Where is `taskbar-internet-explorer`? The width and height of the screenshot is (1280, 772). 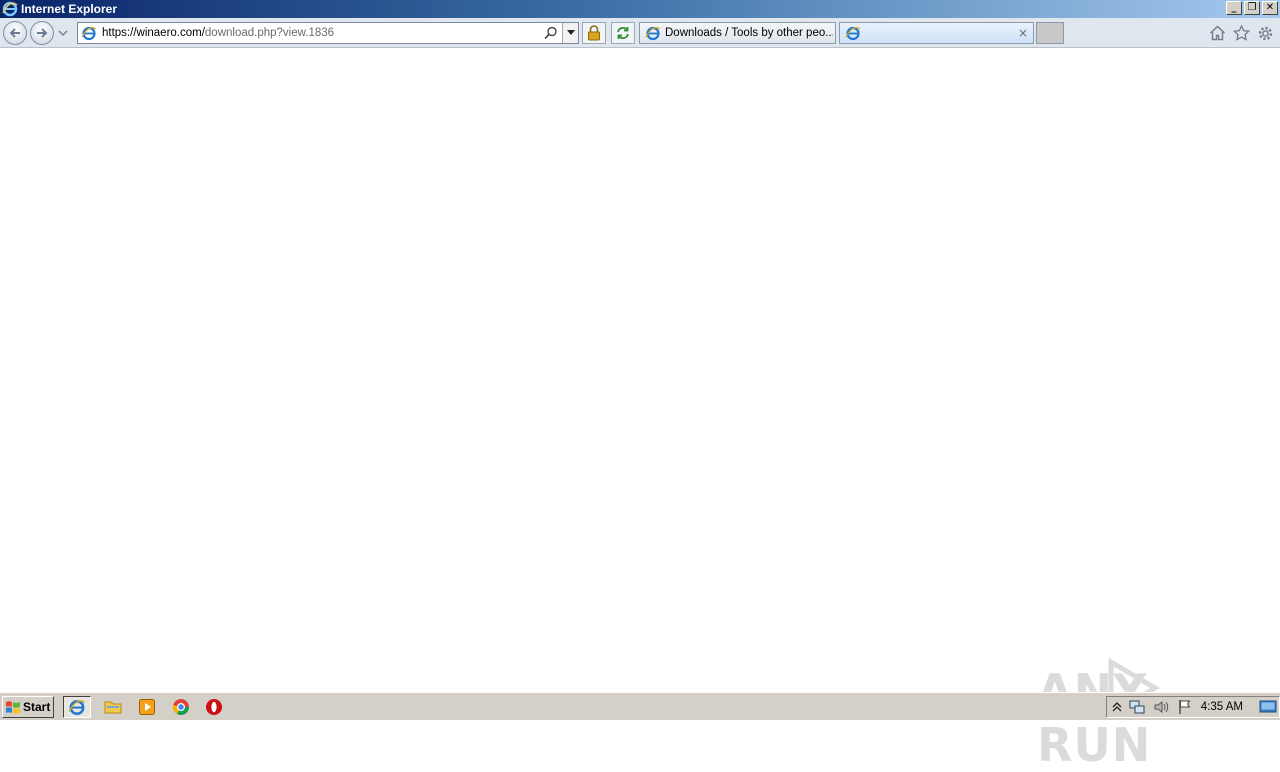
taskbar-internet-explorer is located at coordinates (77, 707).